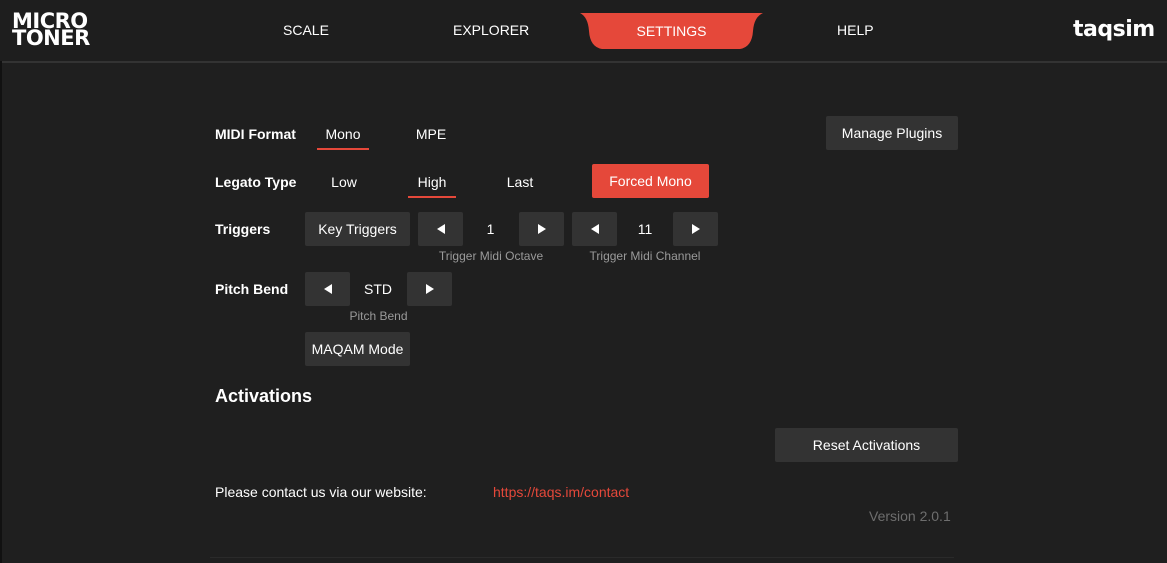 The width and height of the screenshot is (1167, 563). Describe the element at coordinates (378, 316) in the screenshot. I see `pitch-bend-caption: Pitch Bend` at that location.